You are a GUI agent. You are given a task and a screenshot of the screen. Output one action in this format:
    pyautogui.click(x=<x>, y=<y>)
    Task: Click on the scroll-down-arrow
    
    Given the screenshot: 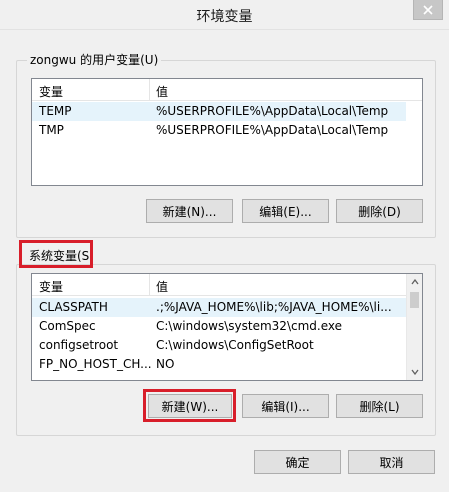 What is the action you would take?
    pyautogui.click(x=414, y=372)
    